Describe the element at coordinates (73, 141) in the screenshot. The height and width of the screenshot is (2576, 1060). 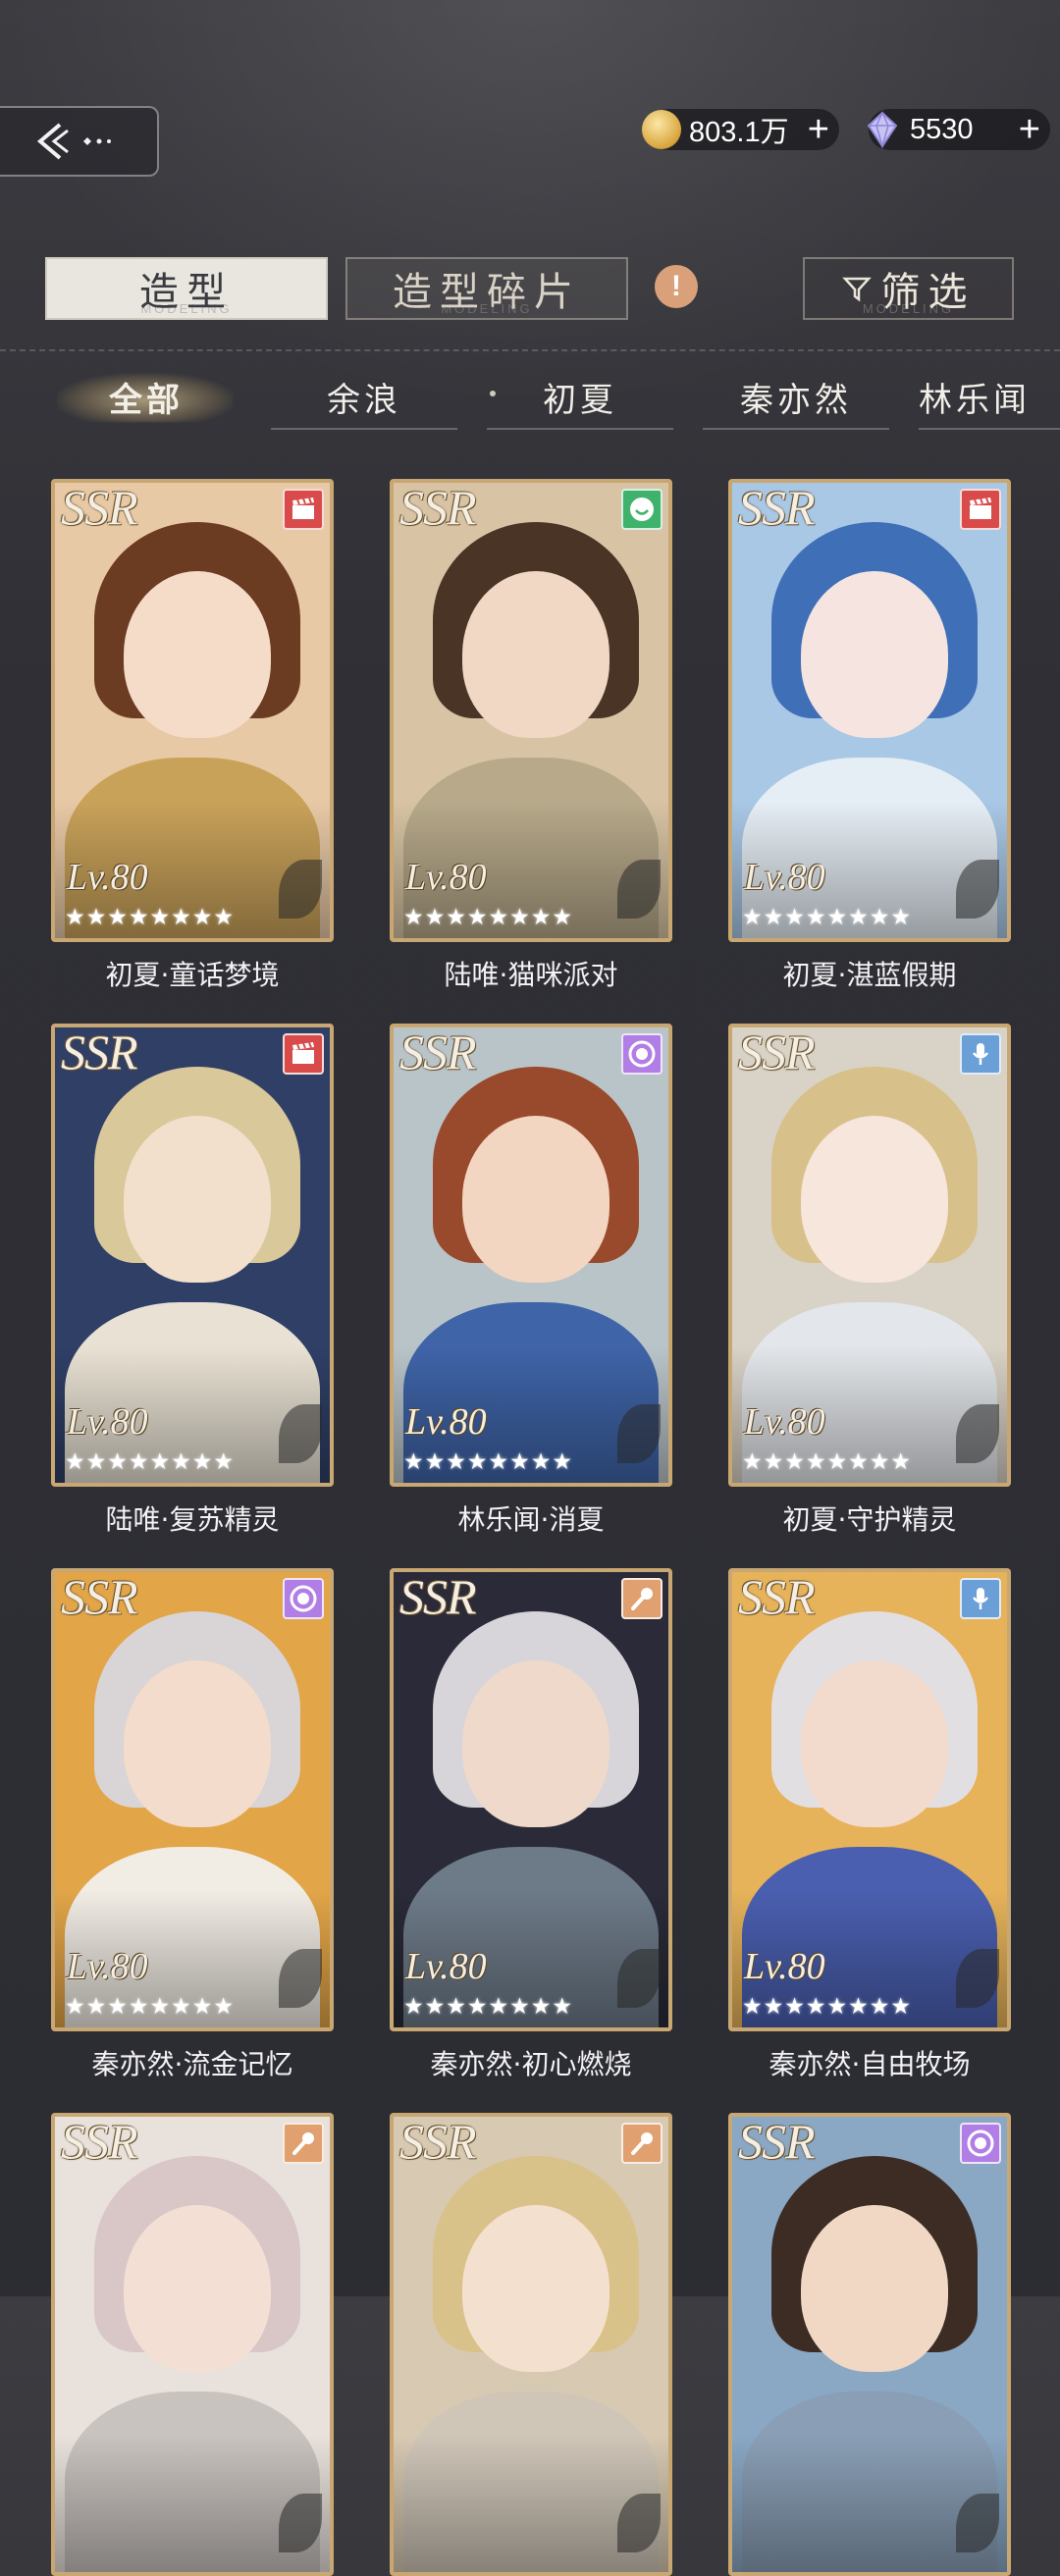
I see `back-arrow-icon` at that location.